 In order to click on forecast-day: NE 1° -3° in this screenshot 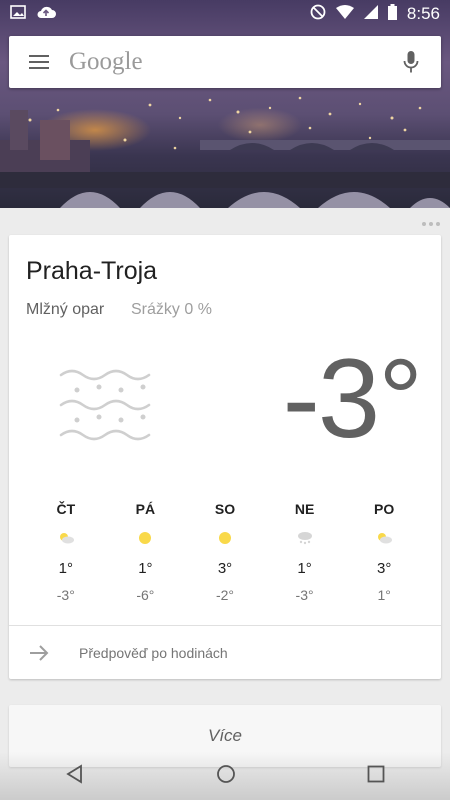, I will do `click(305, 554)`.